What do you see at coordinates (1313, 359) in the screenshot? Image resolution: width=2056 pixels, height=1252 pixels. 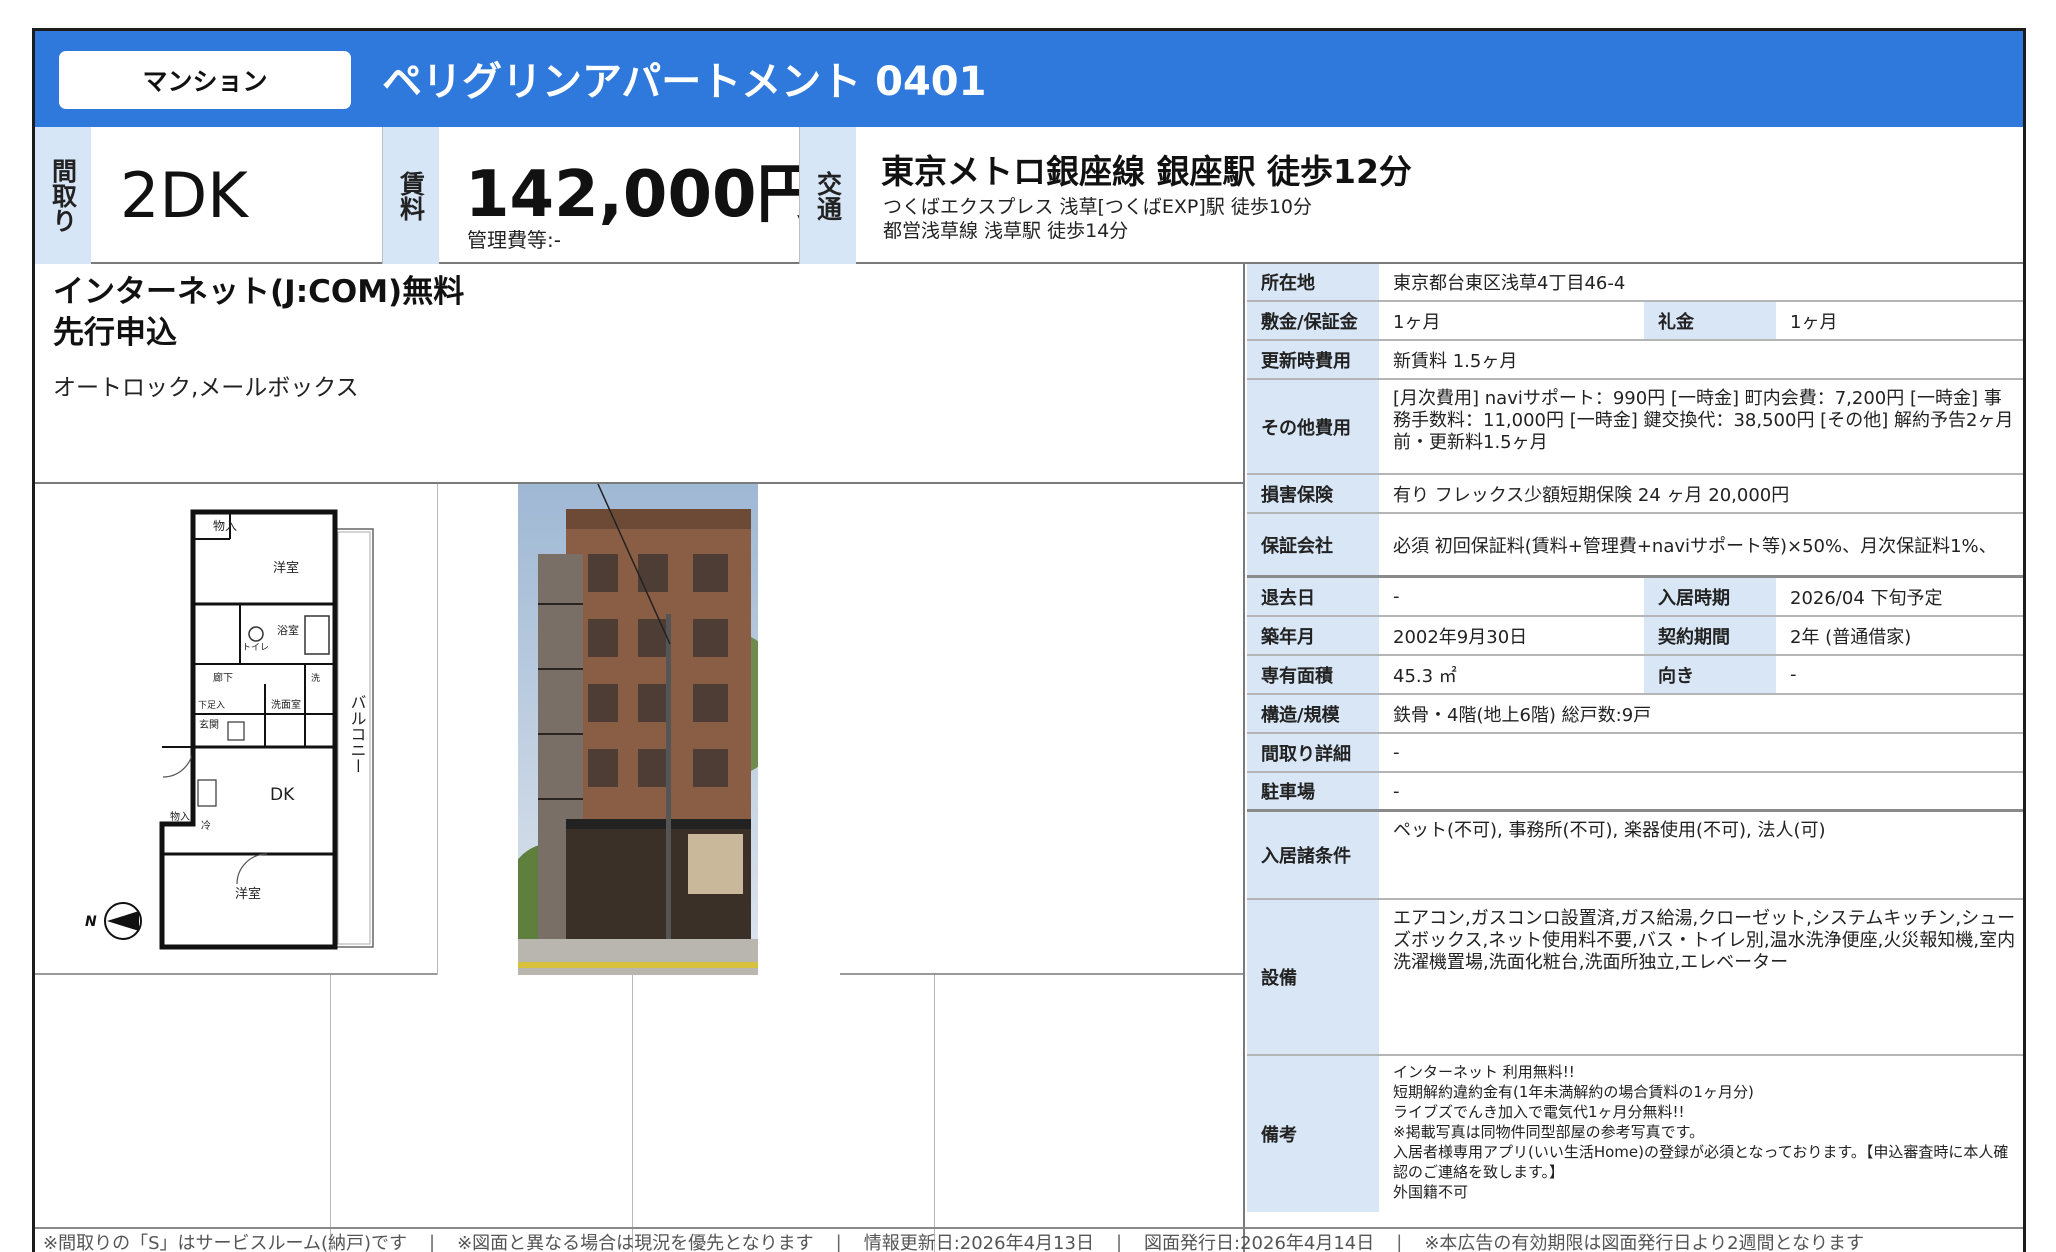 I see `detail-label: 更新時費用` at bounding box center [1313, 359].